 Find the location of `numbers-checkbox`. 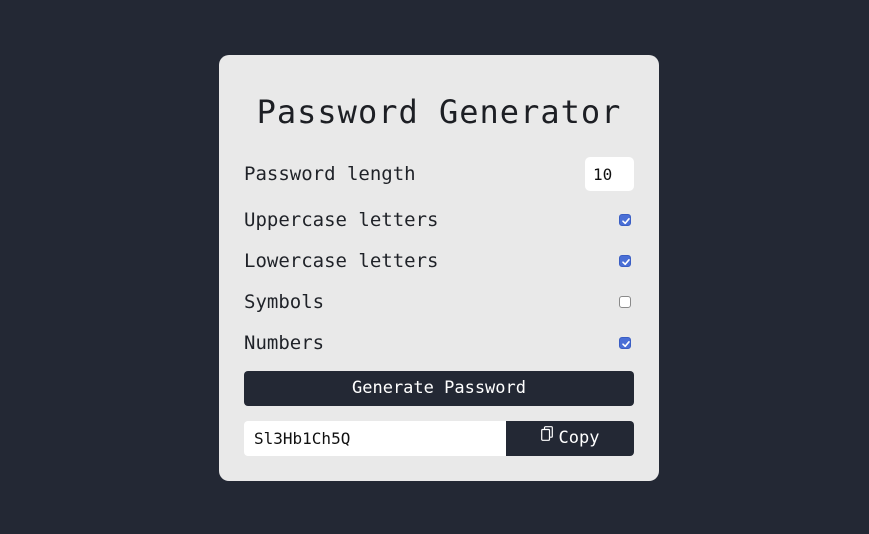

numbers-checkbox is located at coordinates (625, 343).